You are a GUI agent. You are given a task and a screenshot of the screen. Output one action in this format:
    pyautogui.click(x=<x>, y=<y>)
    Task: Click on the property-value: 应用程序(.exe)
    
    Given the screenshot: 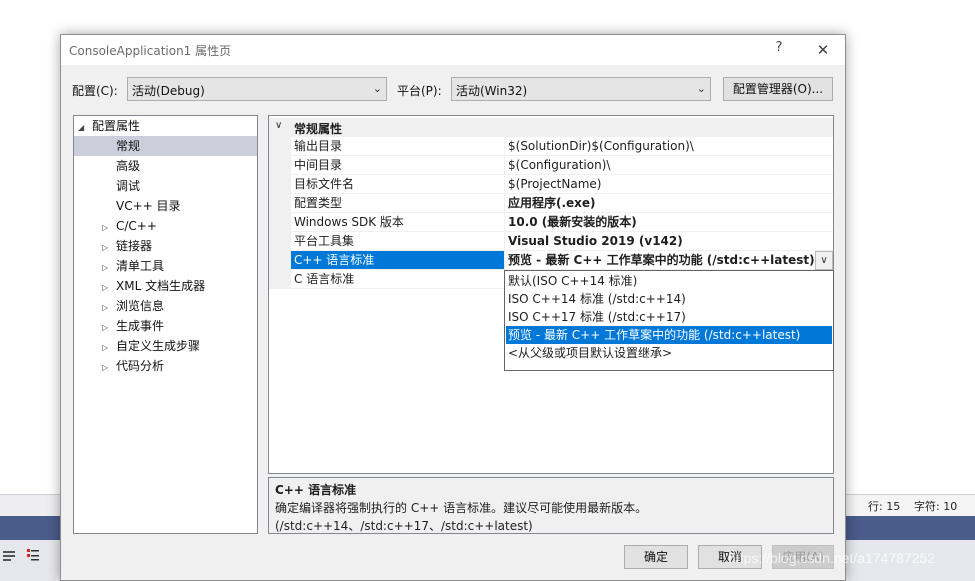 What is the action you would take?
    pyautogui.click(x=669, y=203)
    